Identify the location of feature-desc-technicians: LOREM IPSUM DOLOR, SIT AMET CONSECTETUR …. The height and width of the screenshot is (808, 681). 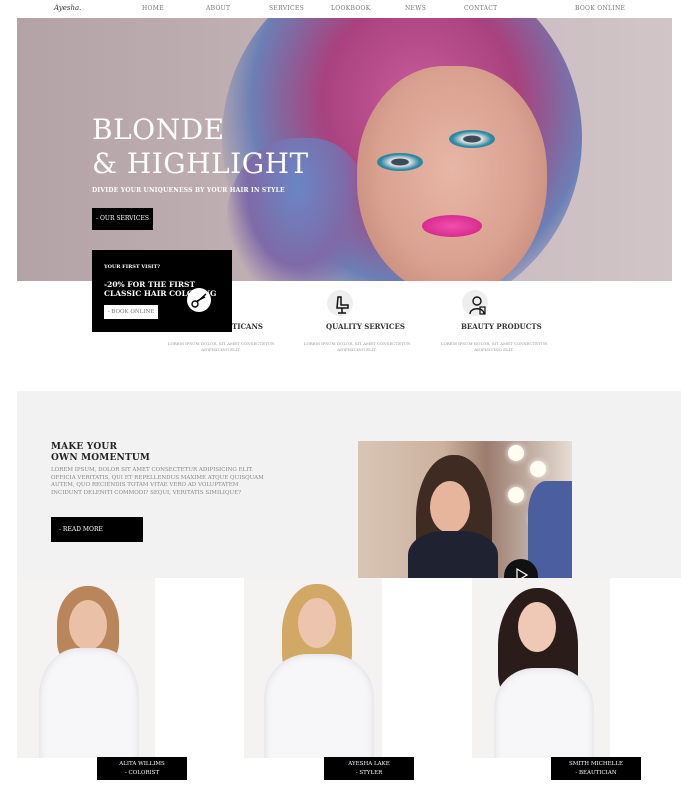
(221, 346).